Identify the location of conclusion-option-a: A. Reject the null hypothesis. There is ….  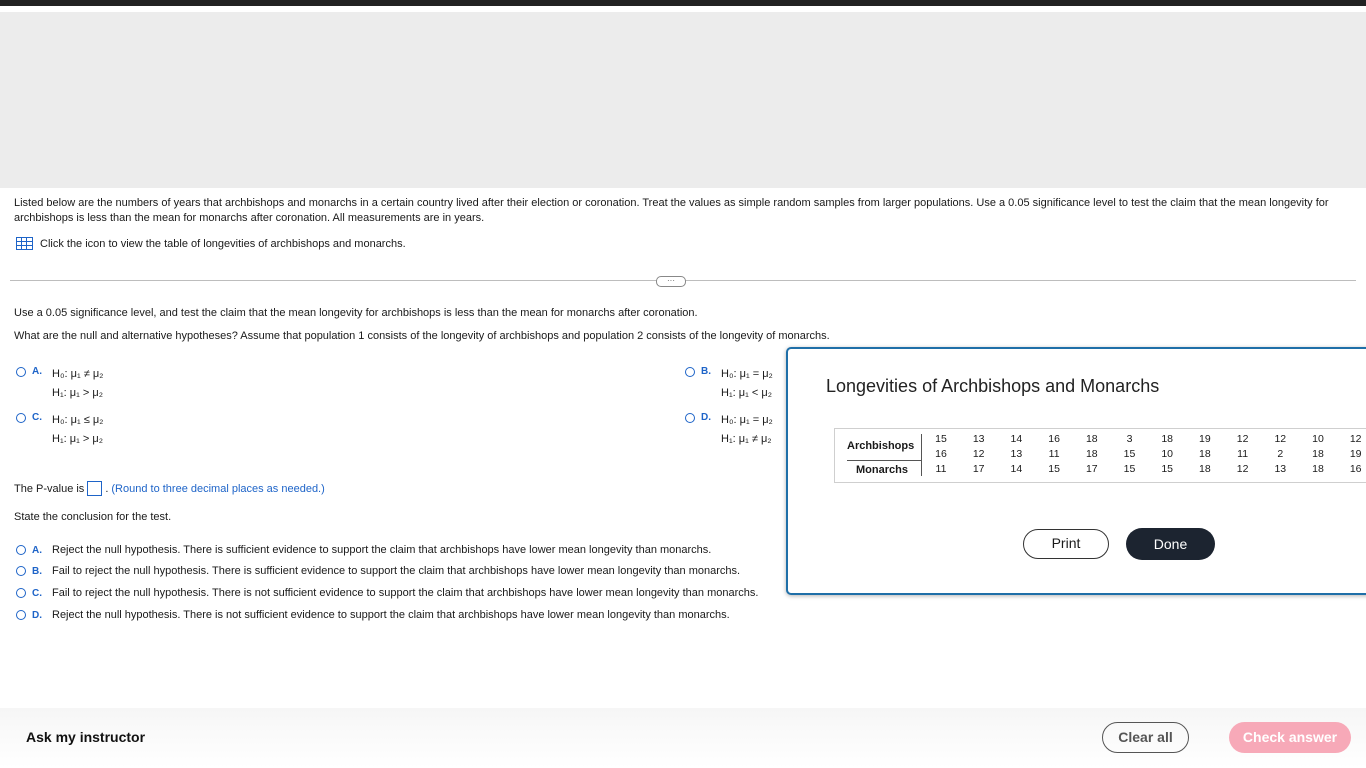
(363, 550).